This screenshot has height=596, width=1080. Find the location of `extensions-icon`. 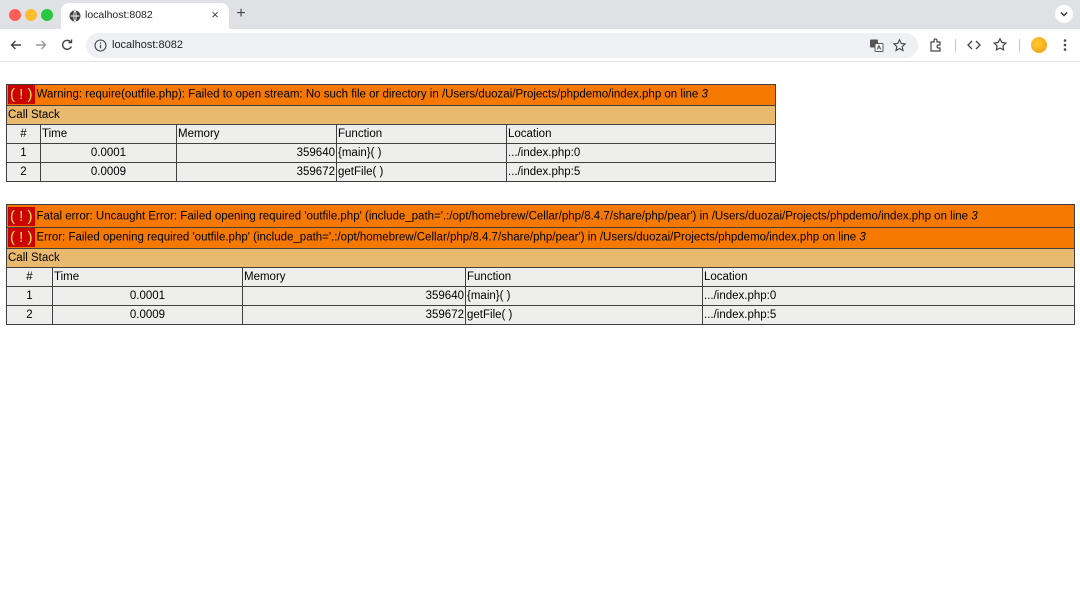

extensions-icon is located at coordinates (936, 45).